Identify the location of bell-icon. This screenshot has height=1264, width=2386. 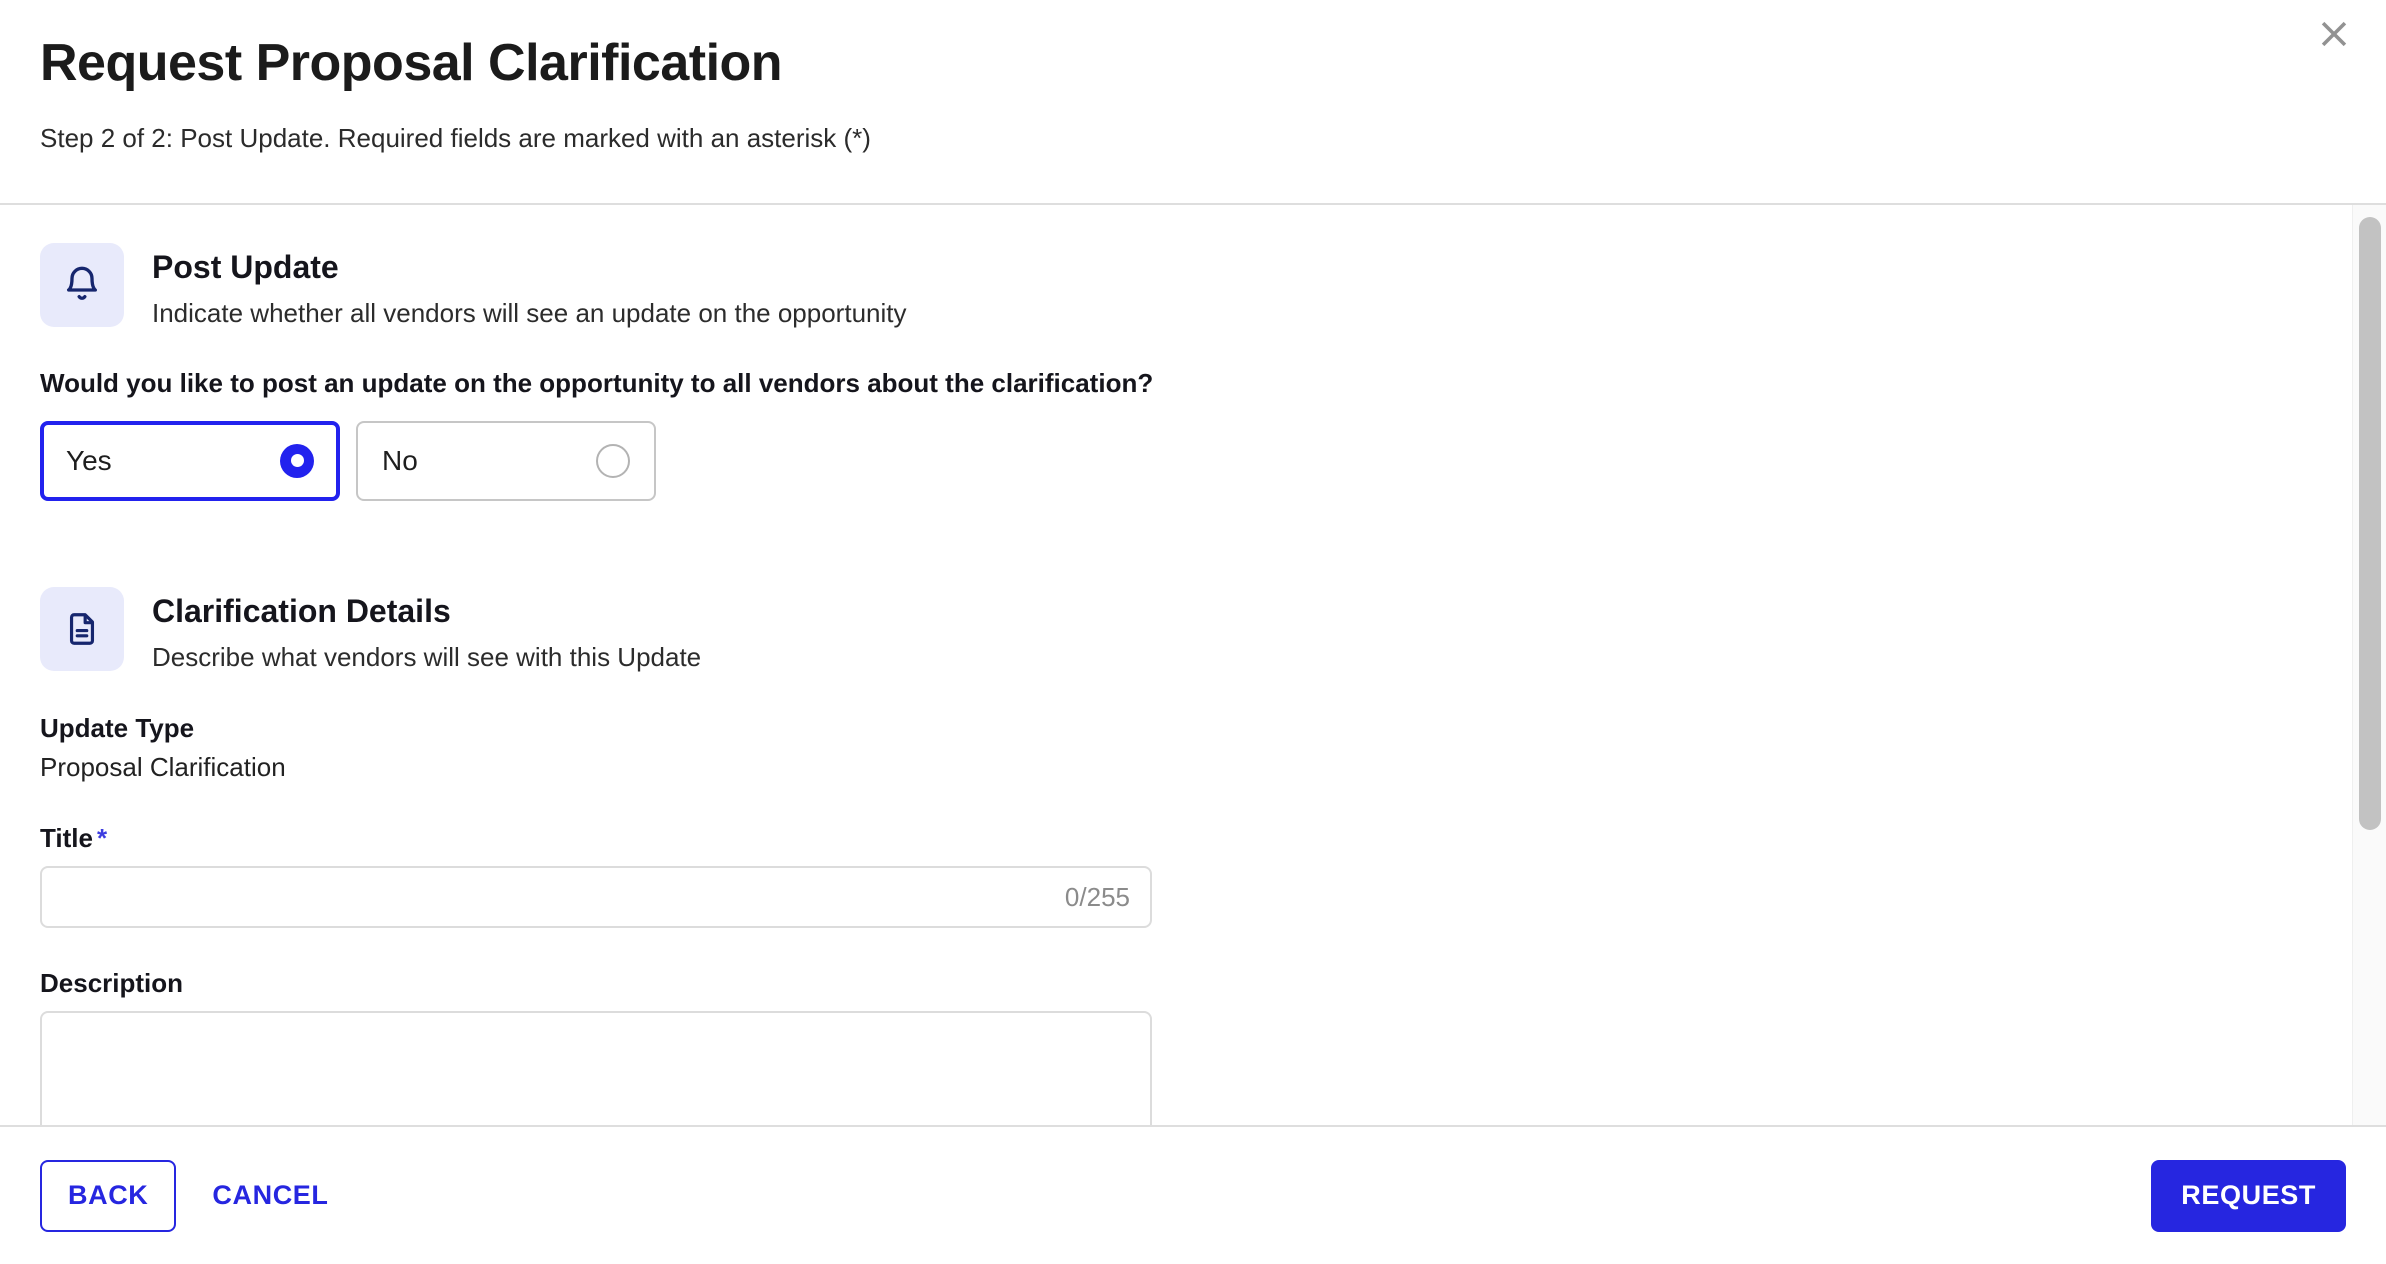
(82, 285).